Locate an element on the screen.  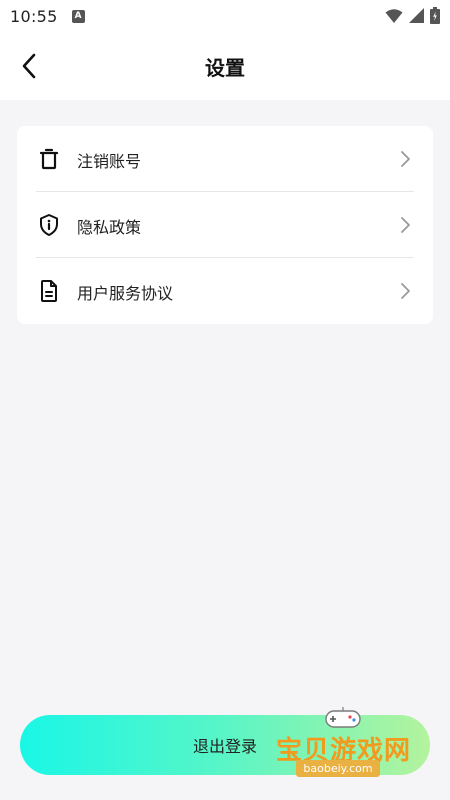
menu-item-label: 用户服务协议 is located at coordinates (125, 293).